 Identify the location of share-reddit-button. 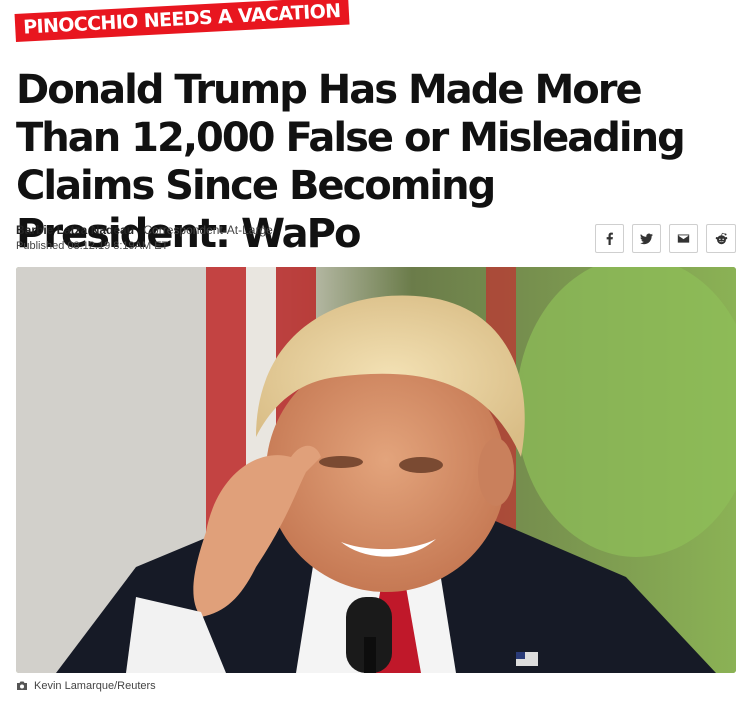
(721, 238).